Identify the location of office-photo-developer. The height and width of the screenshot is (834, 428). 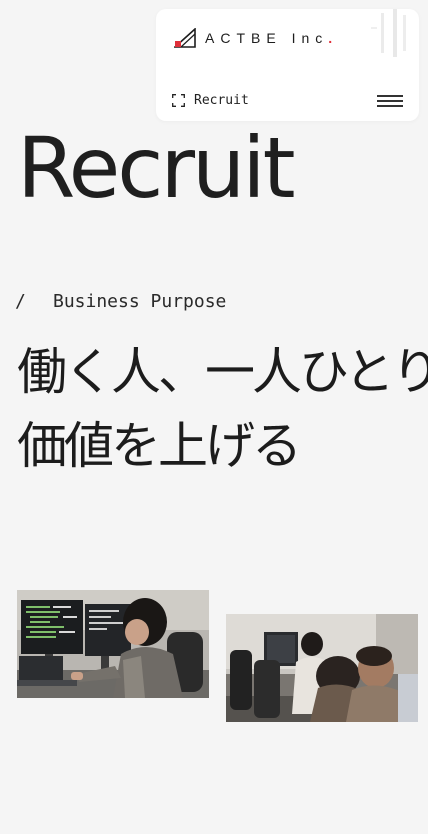
(113, 644).